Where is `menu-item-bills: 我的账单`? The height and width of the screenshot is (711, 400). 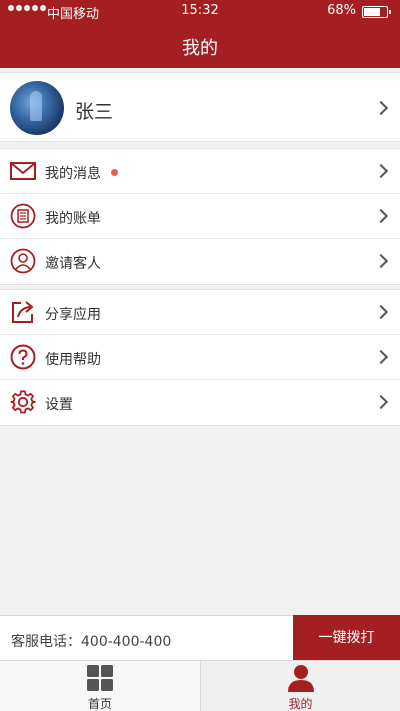
menu-item-bills: 我的账单 is located at coordinates (200, 216).